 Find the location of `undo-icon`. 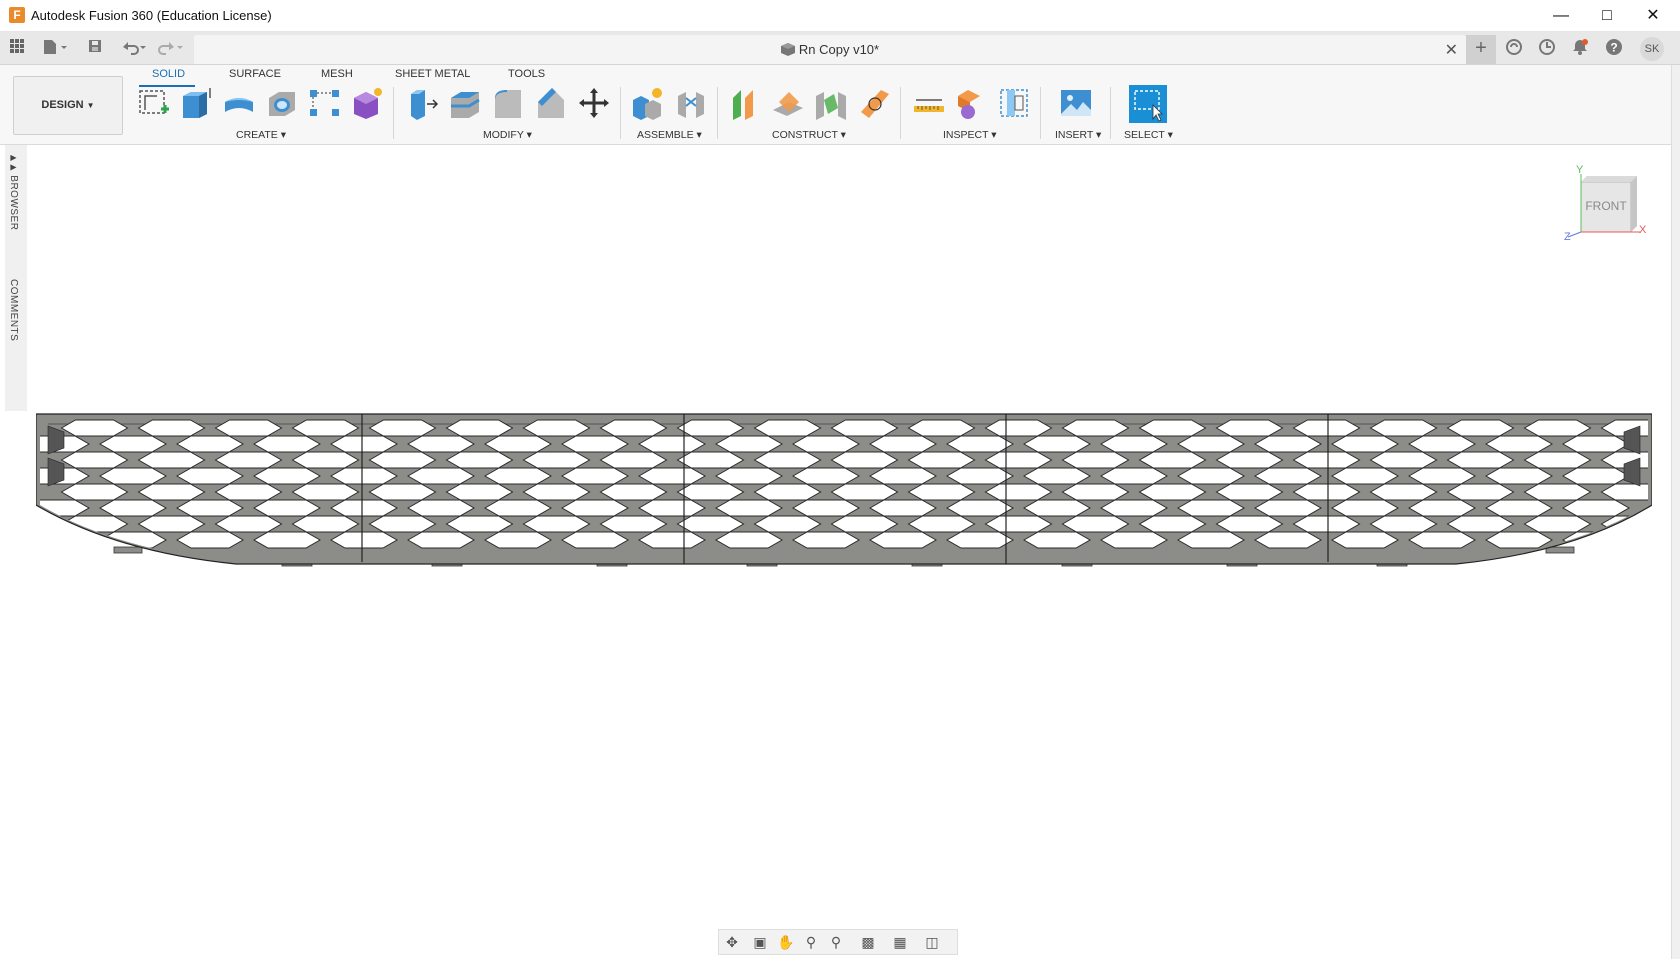

undo-icon is located at coordinates (133, 48).